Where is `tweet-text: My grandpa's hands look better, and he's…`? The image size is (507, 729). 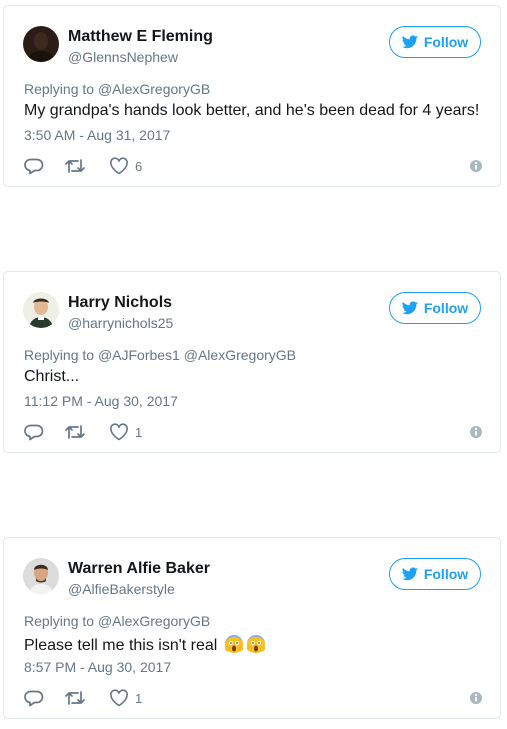
tweet-text: My grandpa's hands look better, and he's… is located at coordinates (252, 110).